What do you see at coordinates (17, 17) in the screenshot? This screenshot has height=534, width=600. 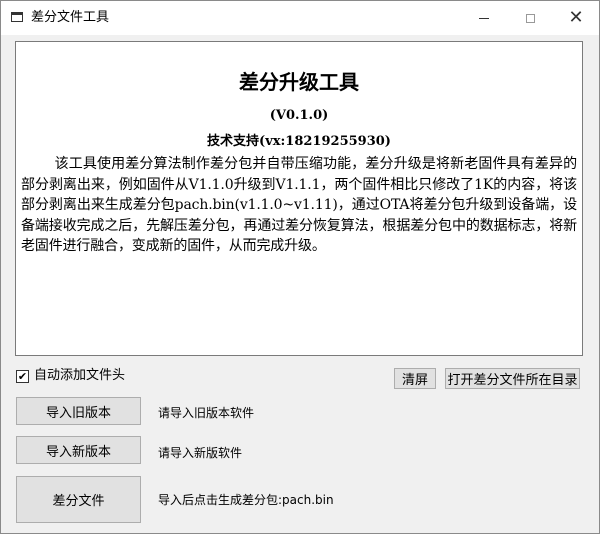 I see `app-icon` at bounding box center [17, 17].